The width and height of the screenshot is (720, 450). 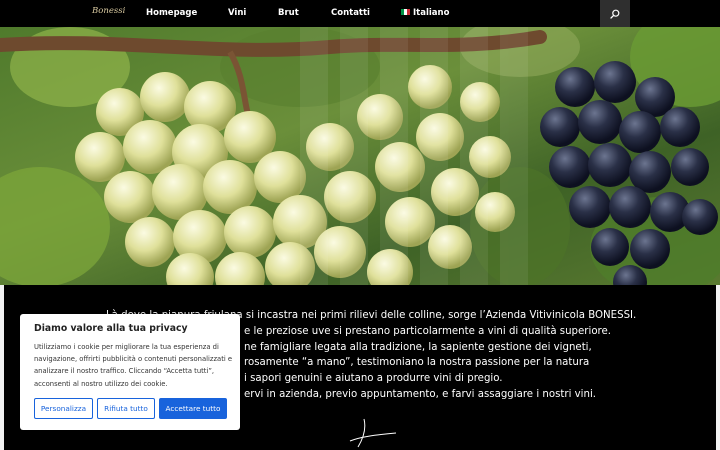 I want to click on language-label: Italiano, so click(x=431, y=13).